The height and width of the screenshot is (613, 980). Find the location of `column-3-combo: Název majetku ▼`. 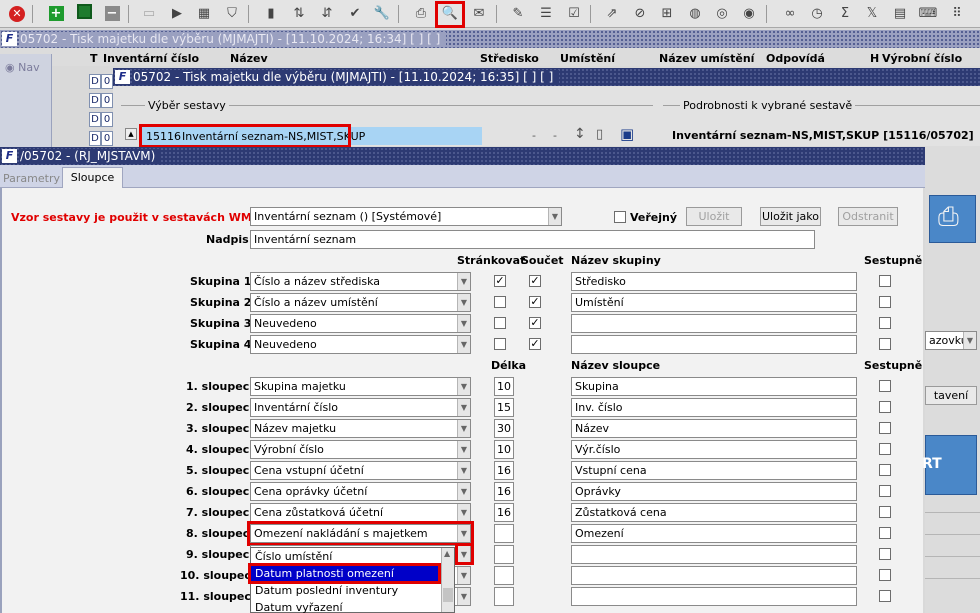

column-3-combo: Název majetku ▼ is located at coordinates (360, 428).